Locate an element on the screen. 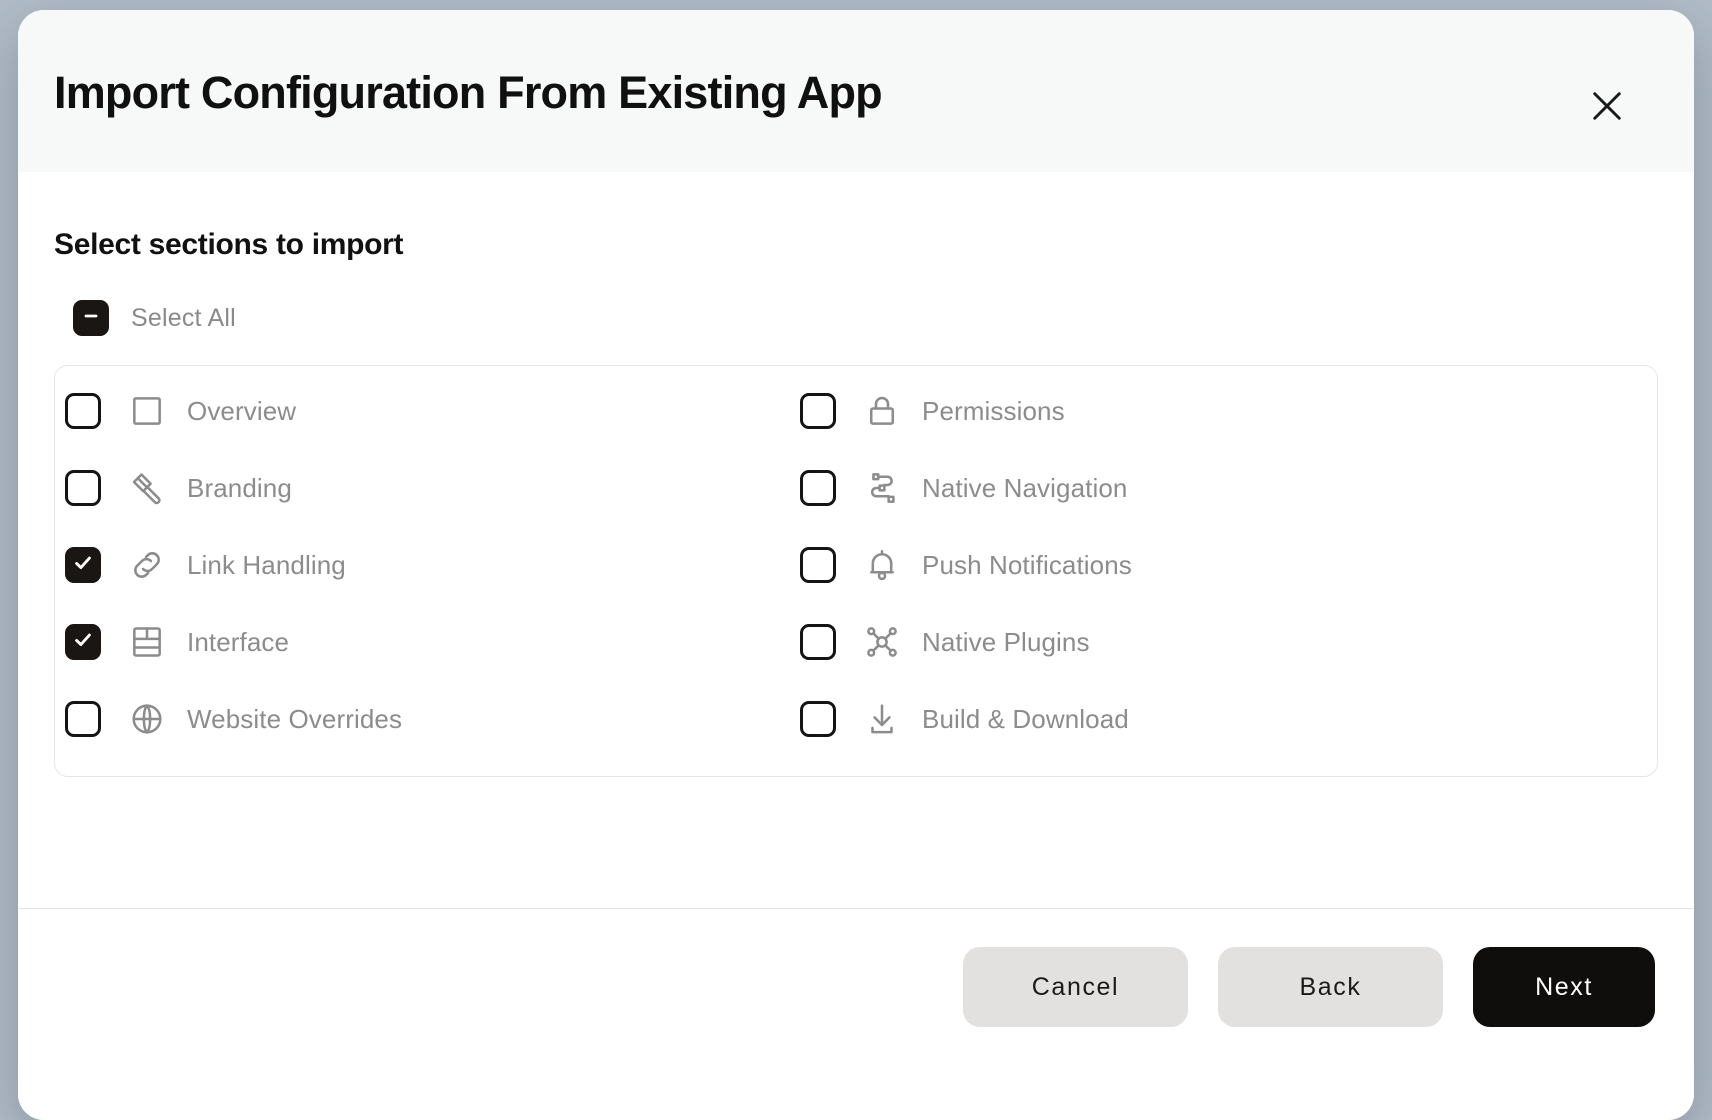  section-row: Native Plugins is located at coordinates (945, 642).